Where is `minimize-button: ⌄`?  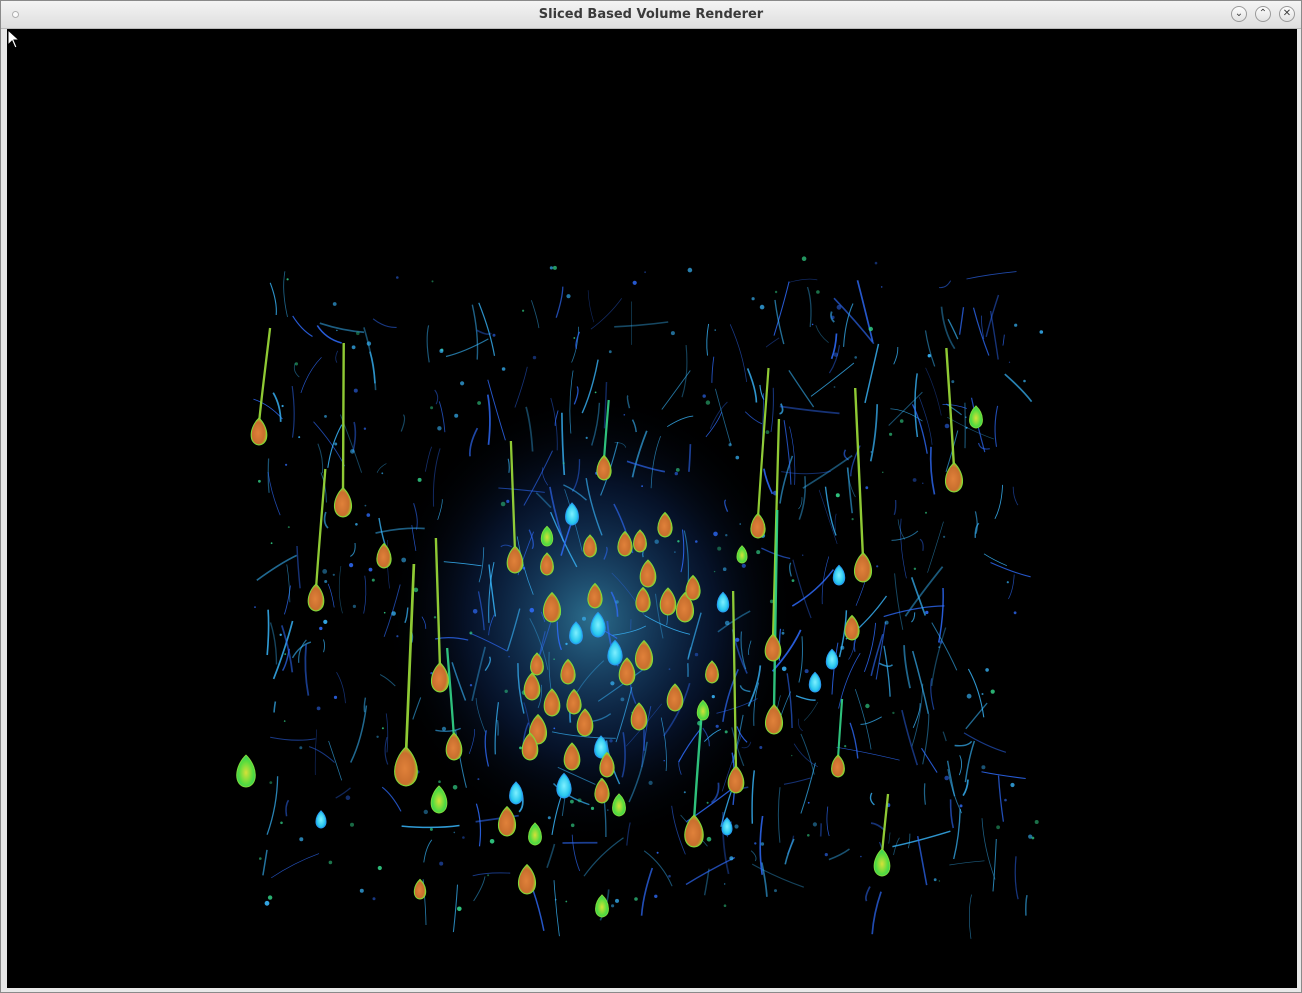 minimize-button: ⌄ is located at coordinates (1239, 14).